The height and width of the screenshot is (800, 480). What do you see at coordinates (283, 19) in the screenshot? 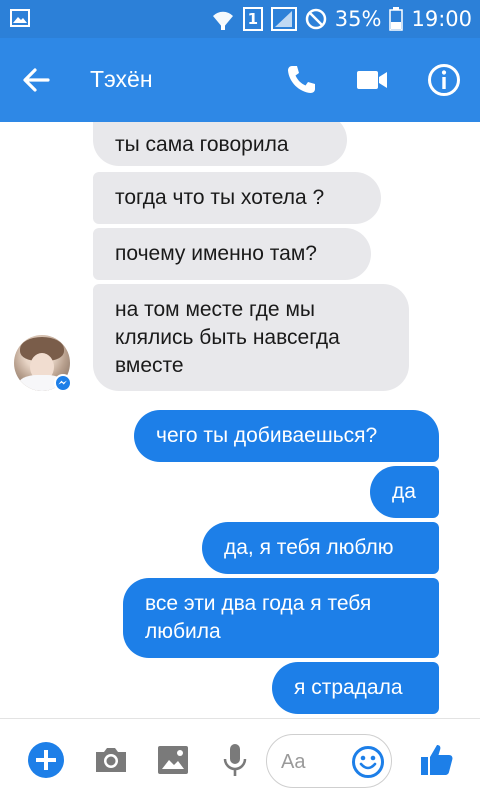
I see `signal-icon` at bounding box center [283, 19].